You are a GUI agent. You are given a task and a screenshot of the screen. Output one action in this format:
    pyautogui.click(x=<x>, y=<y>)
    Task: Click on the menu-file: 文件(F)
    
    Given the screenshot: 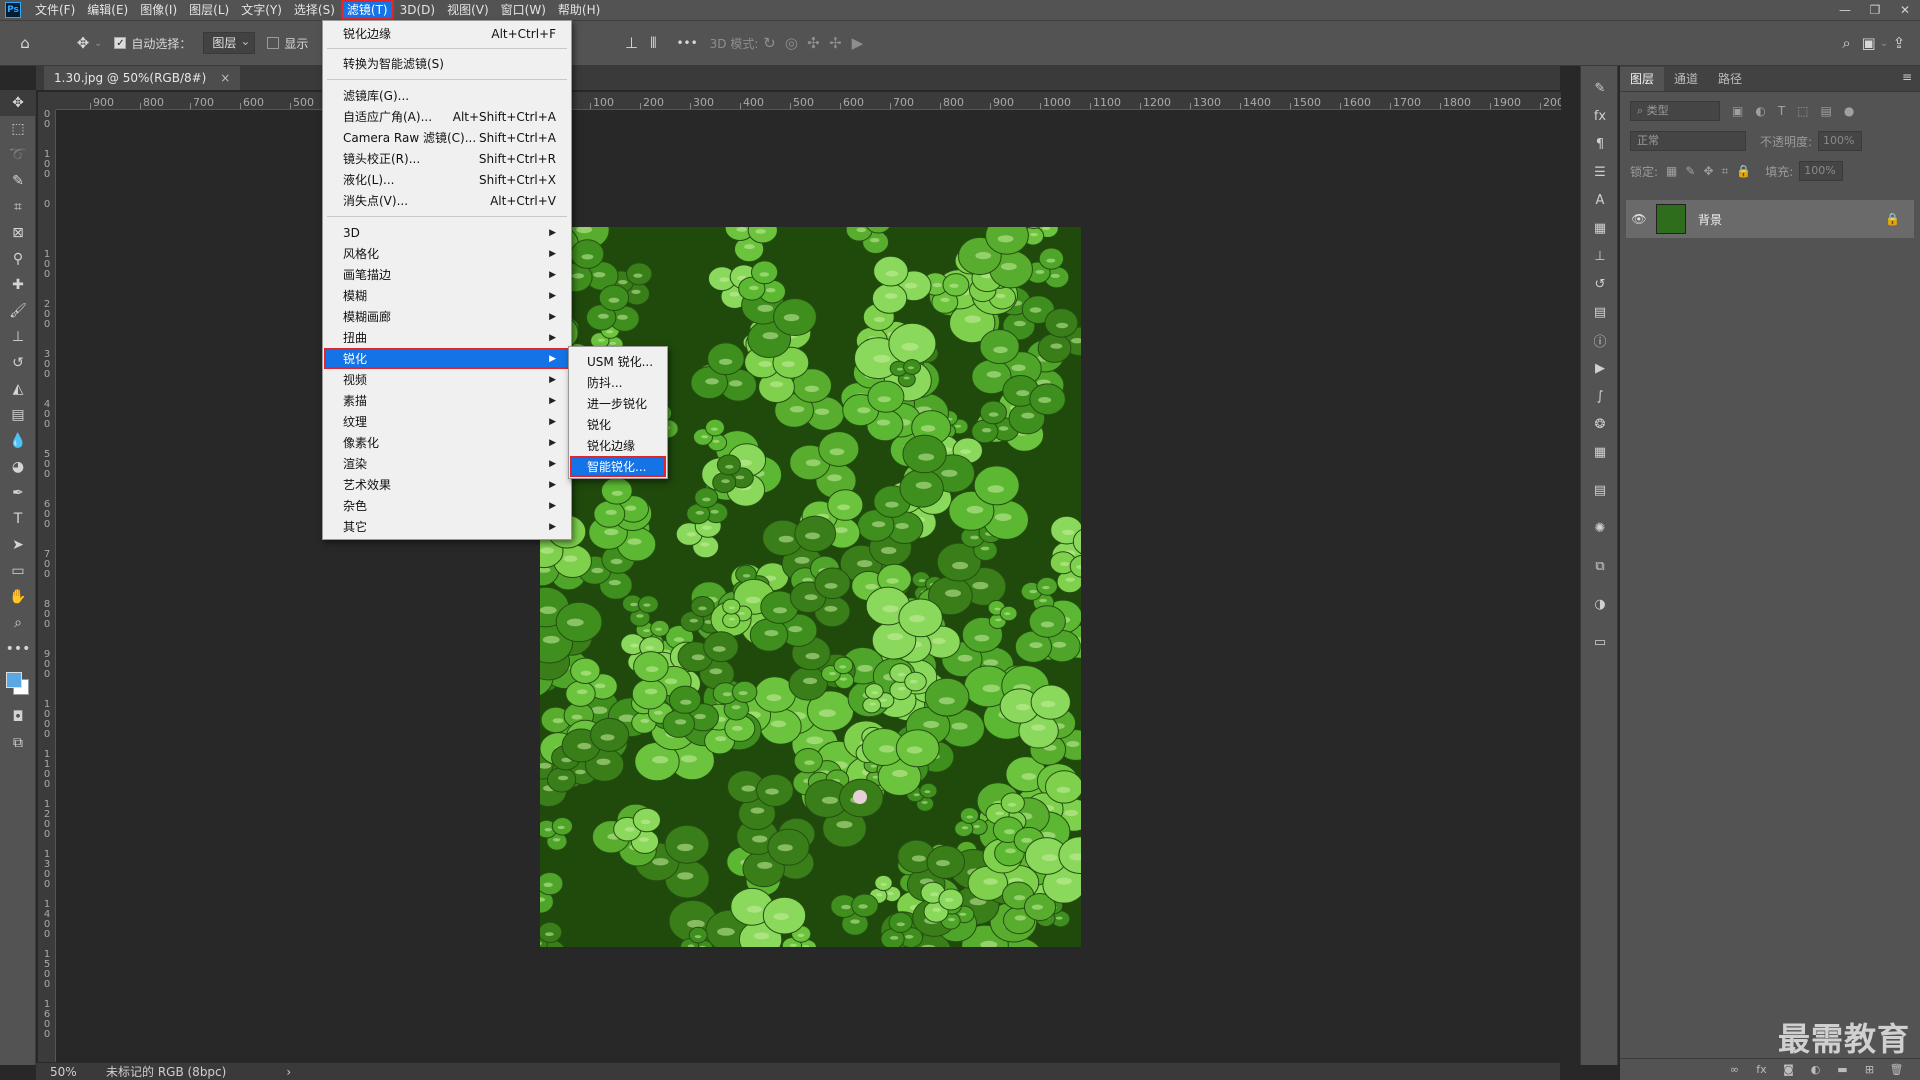 What is the action you would take?
    pyautogui.click(x=55, y=10)
    